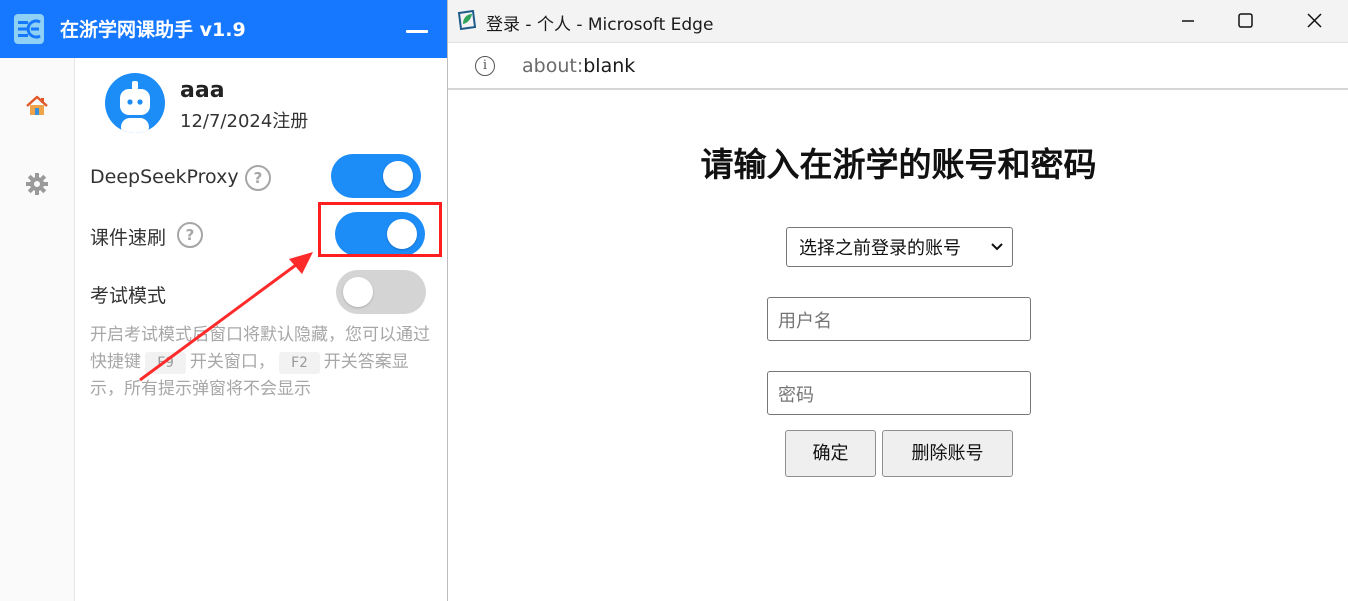 The width and height of the screenshot is (1348, 601). Describe the element at coordinates (947, 453) in the screenshot. I see `delete-account-button: 删除账号` at that location.